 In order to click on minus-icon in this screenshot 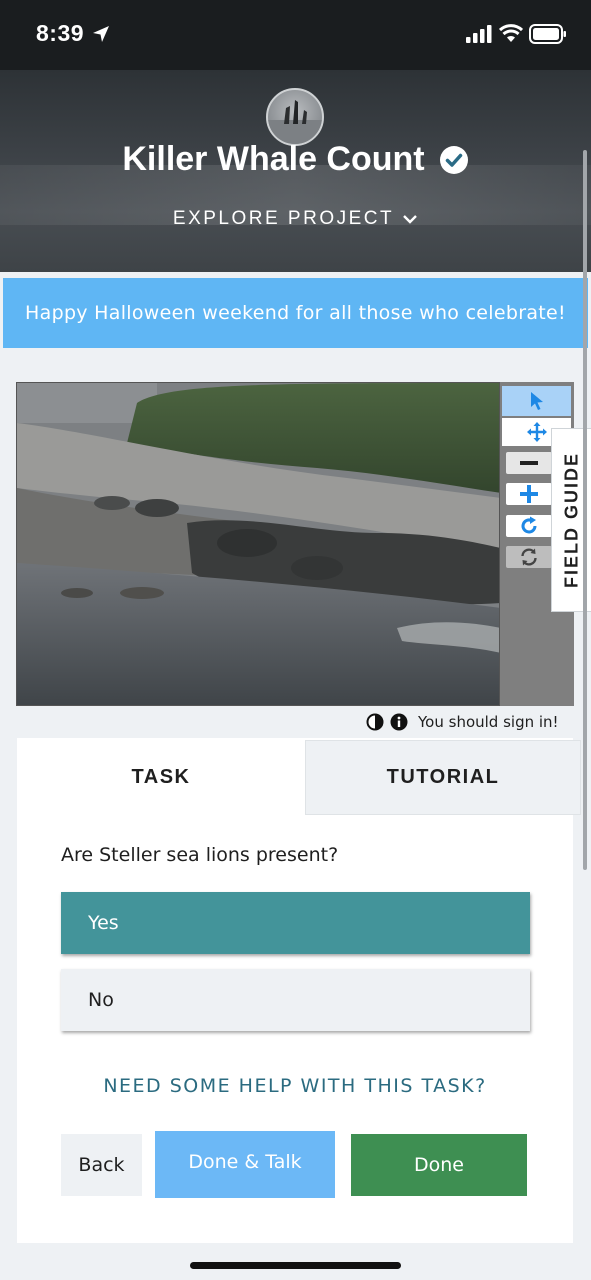, I will do `click(529, 463)`.